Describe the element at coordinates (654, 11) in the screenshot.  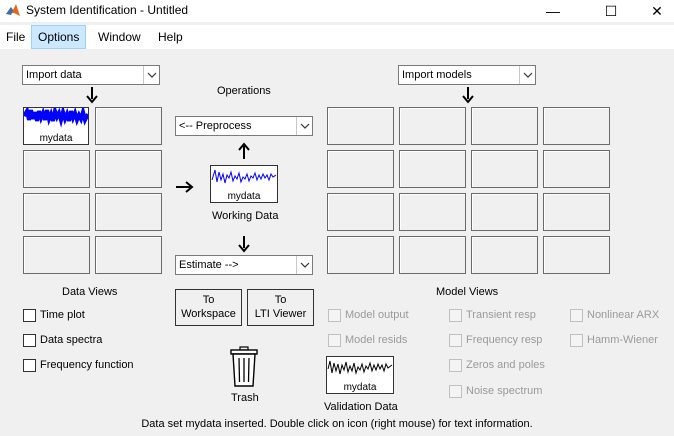
I see `close-button: ✕` at that location.